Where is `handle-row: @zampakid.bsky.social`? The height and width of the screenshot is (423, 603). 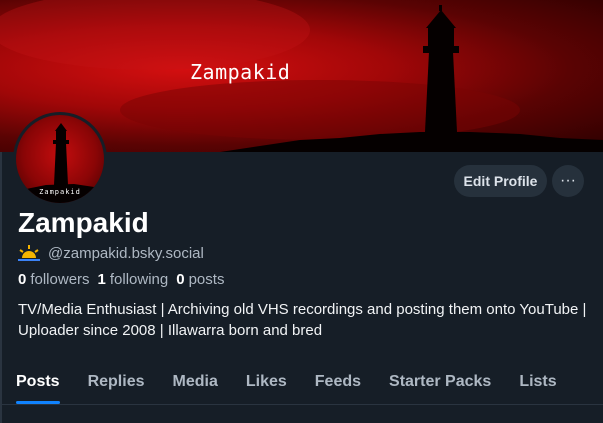 handle-row: @zampakid.bsky.social is located at coordinates (111, 253).